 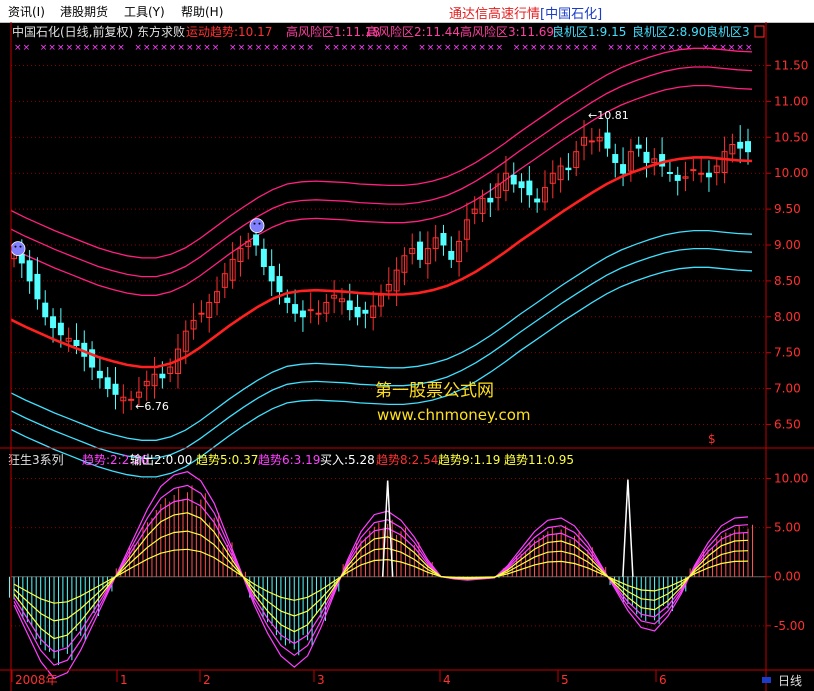 What do you see at coordinates (539, 460) in the screenshot?
I see `oscillator-legend-item: 趋势11:0.95` at bounding box center [539, 460].